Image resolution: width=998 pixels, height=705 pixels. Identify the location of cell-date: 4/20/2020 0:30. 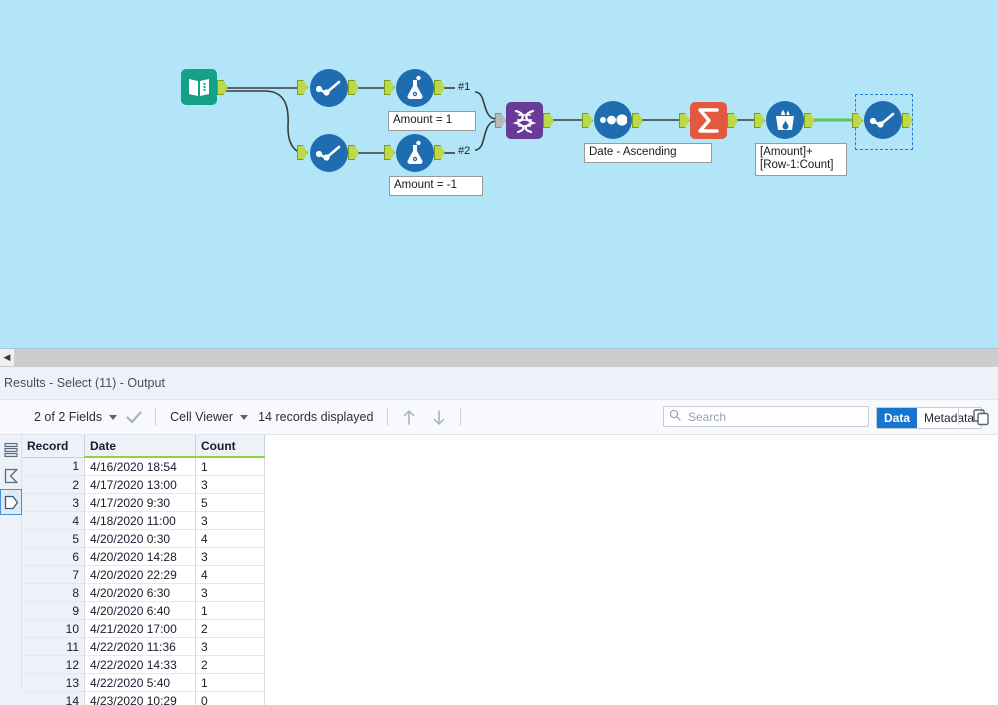
(140, 538).